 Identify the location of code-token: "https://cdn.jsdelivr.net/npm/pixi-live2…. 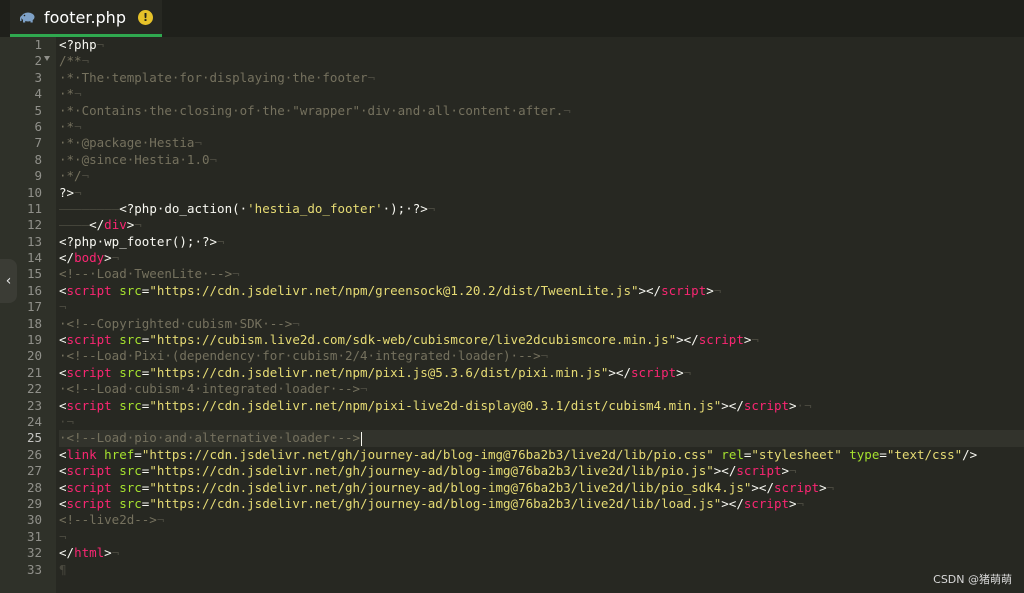
(435, 405).